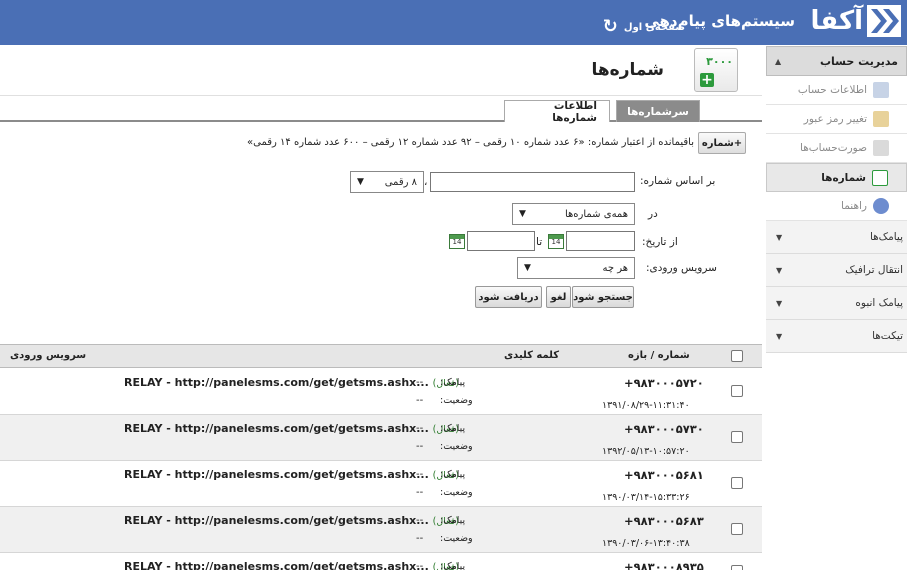 The height and width of the screenshot is (570, 907). Describe the element at coordinates (886, 237) in the screenshot. I see `sidebar-group-label: پیامک‌ها` at that location.